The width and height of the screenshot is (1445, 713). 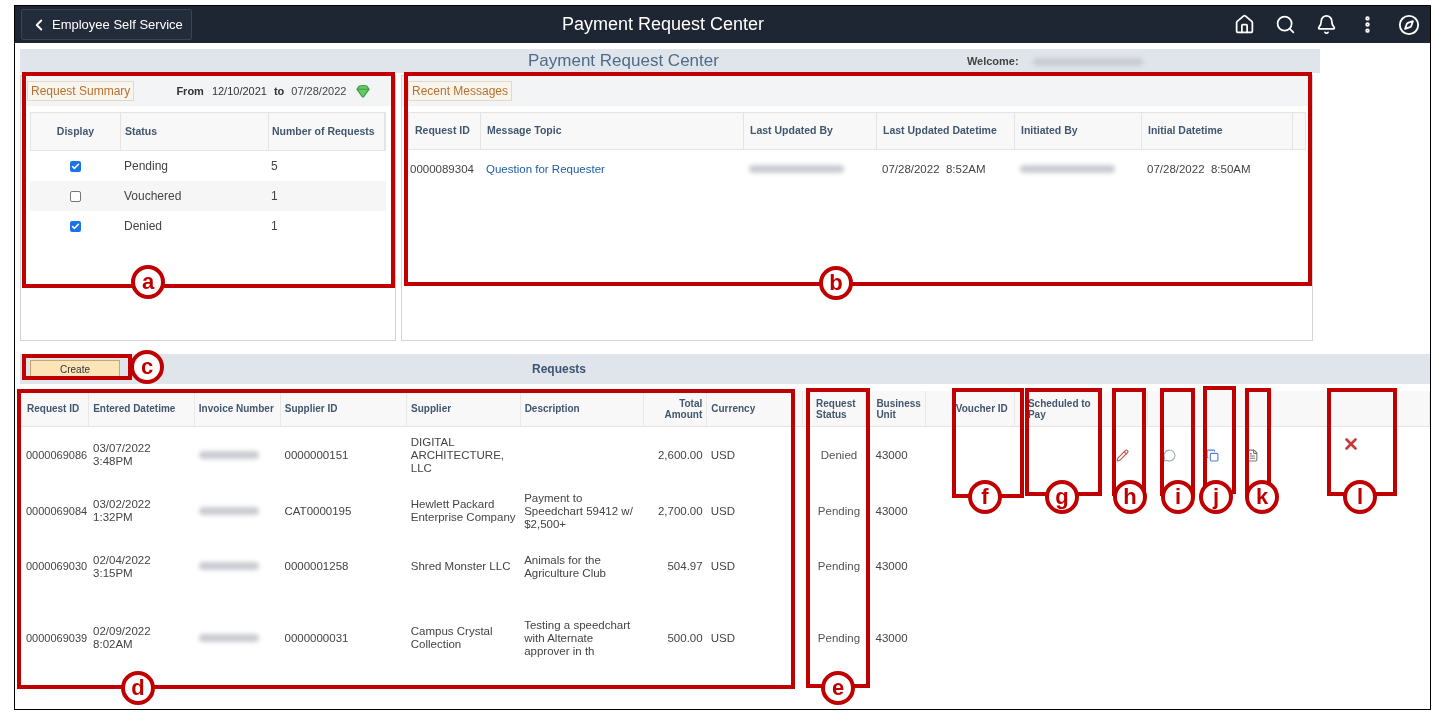 What do you see at coordinates (442, 169) in the screenshot?
I see `request-id-cell: 0000089304` at bounding box center [442, 169].